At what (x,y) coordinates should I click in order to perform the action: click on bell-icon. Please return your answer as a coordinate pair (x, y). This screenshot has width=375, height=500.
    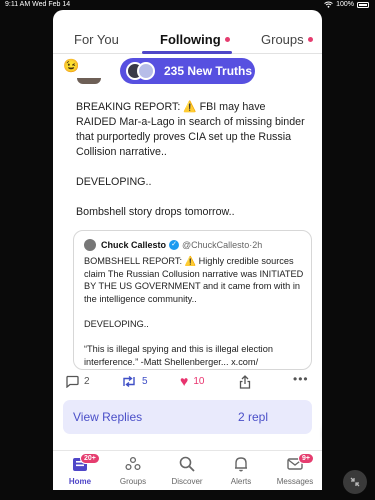
    Looking at the image, I should click on (241, 464).